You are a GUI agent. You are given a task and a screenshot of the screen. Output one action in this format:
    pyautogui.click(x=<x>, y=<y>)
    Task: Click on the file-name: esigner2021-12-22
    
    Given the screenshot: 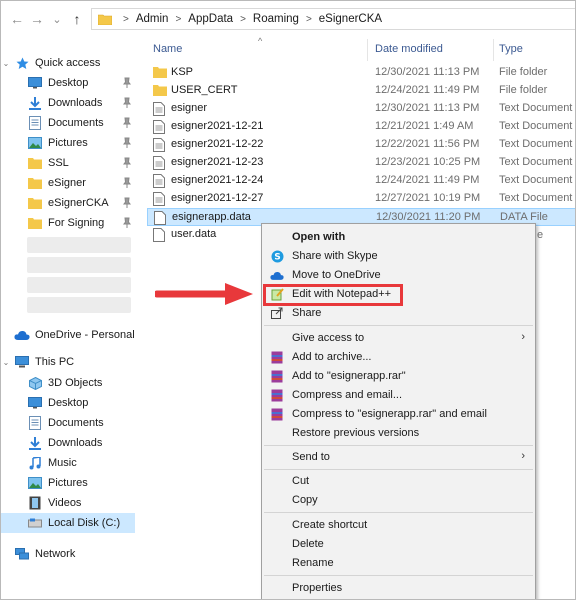 What is the action you would take?
    pyautogui.click(x=217, y=144)
    